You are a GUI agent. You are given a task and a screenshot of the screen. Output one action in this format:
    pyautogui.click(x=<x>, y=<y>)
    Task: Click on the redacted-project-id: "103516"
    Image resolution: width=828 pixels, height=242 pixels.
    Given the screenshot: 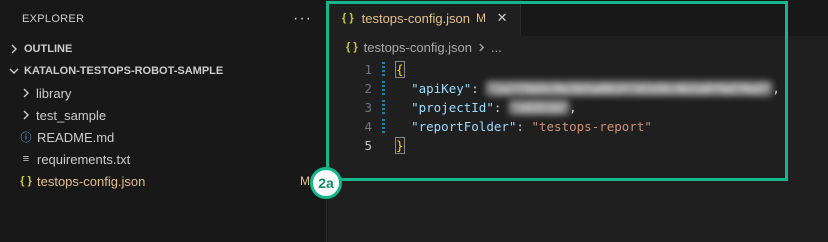 What is the action you would take?
    pyautogui.click(x=539, y=107)
    